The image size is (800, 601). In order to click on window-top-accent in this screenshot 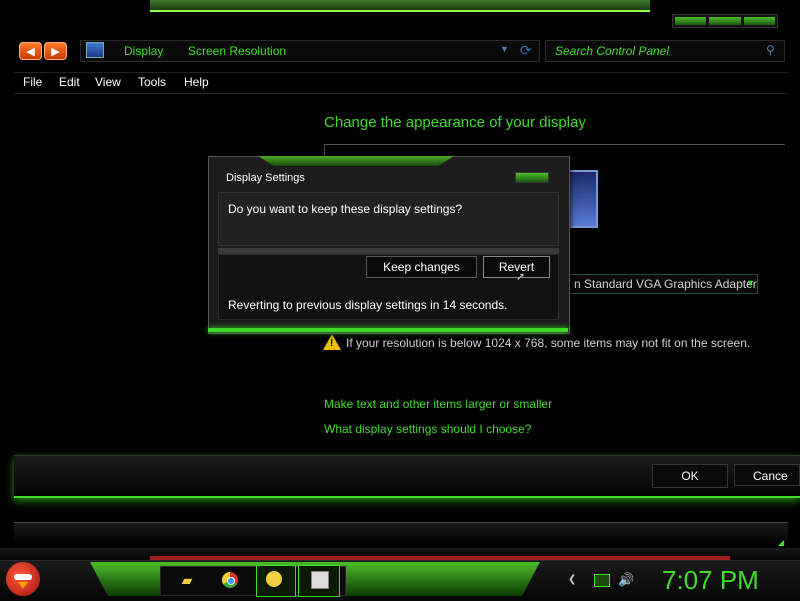, I will do `click(400, 6)`.